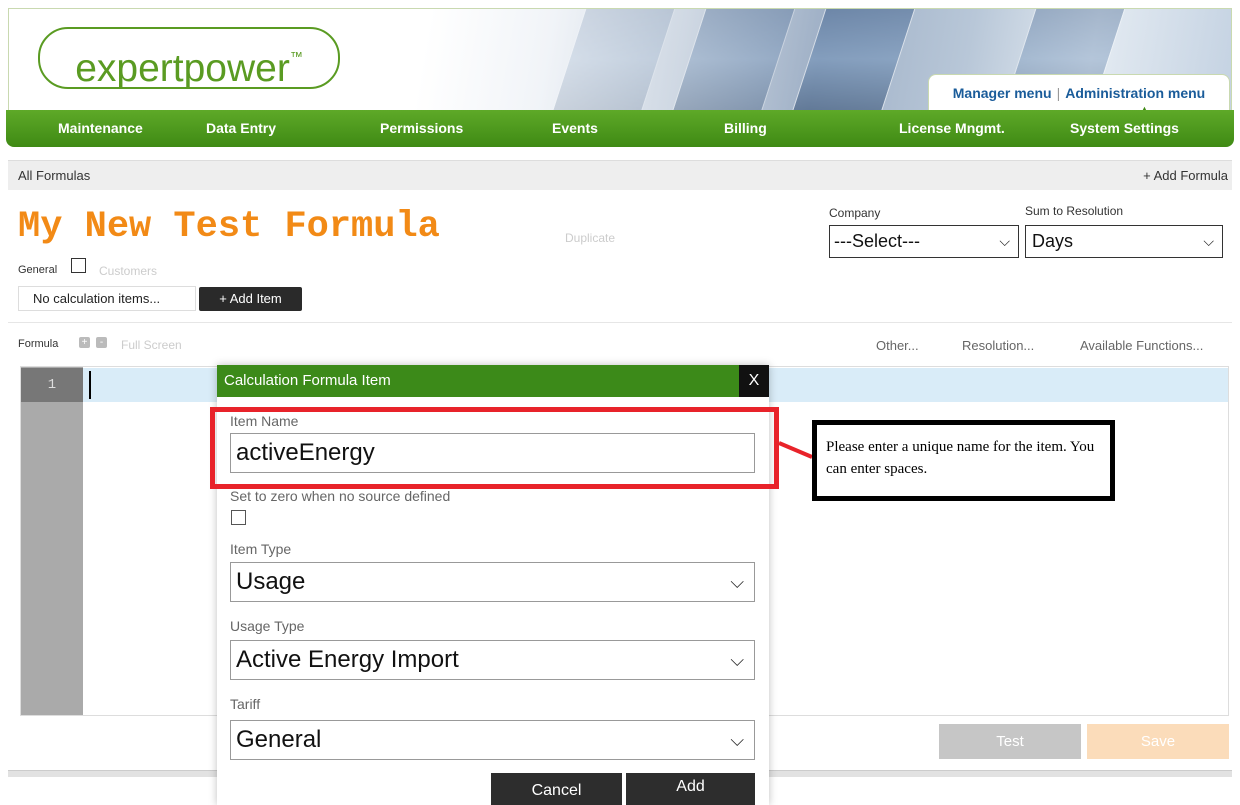 This screenshot has width=1240, height=805. I want to click on nav-license-mngmt: License Mngmt., so click(952, 128).